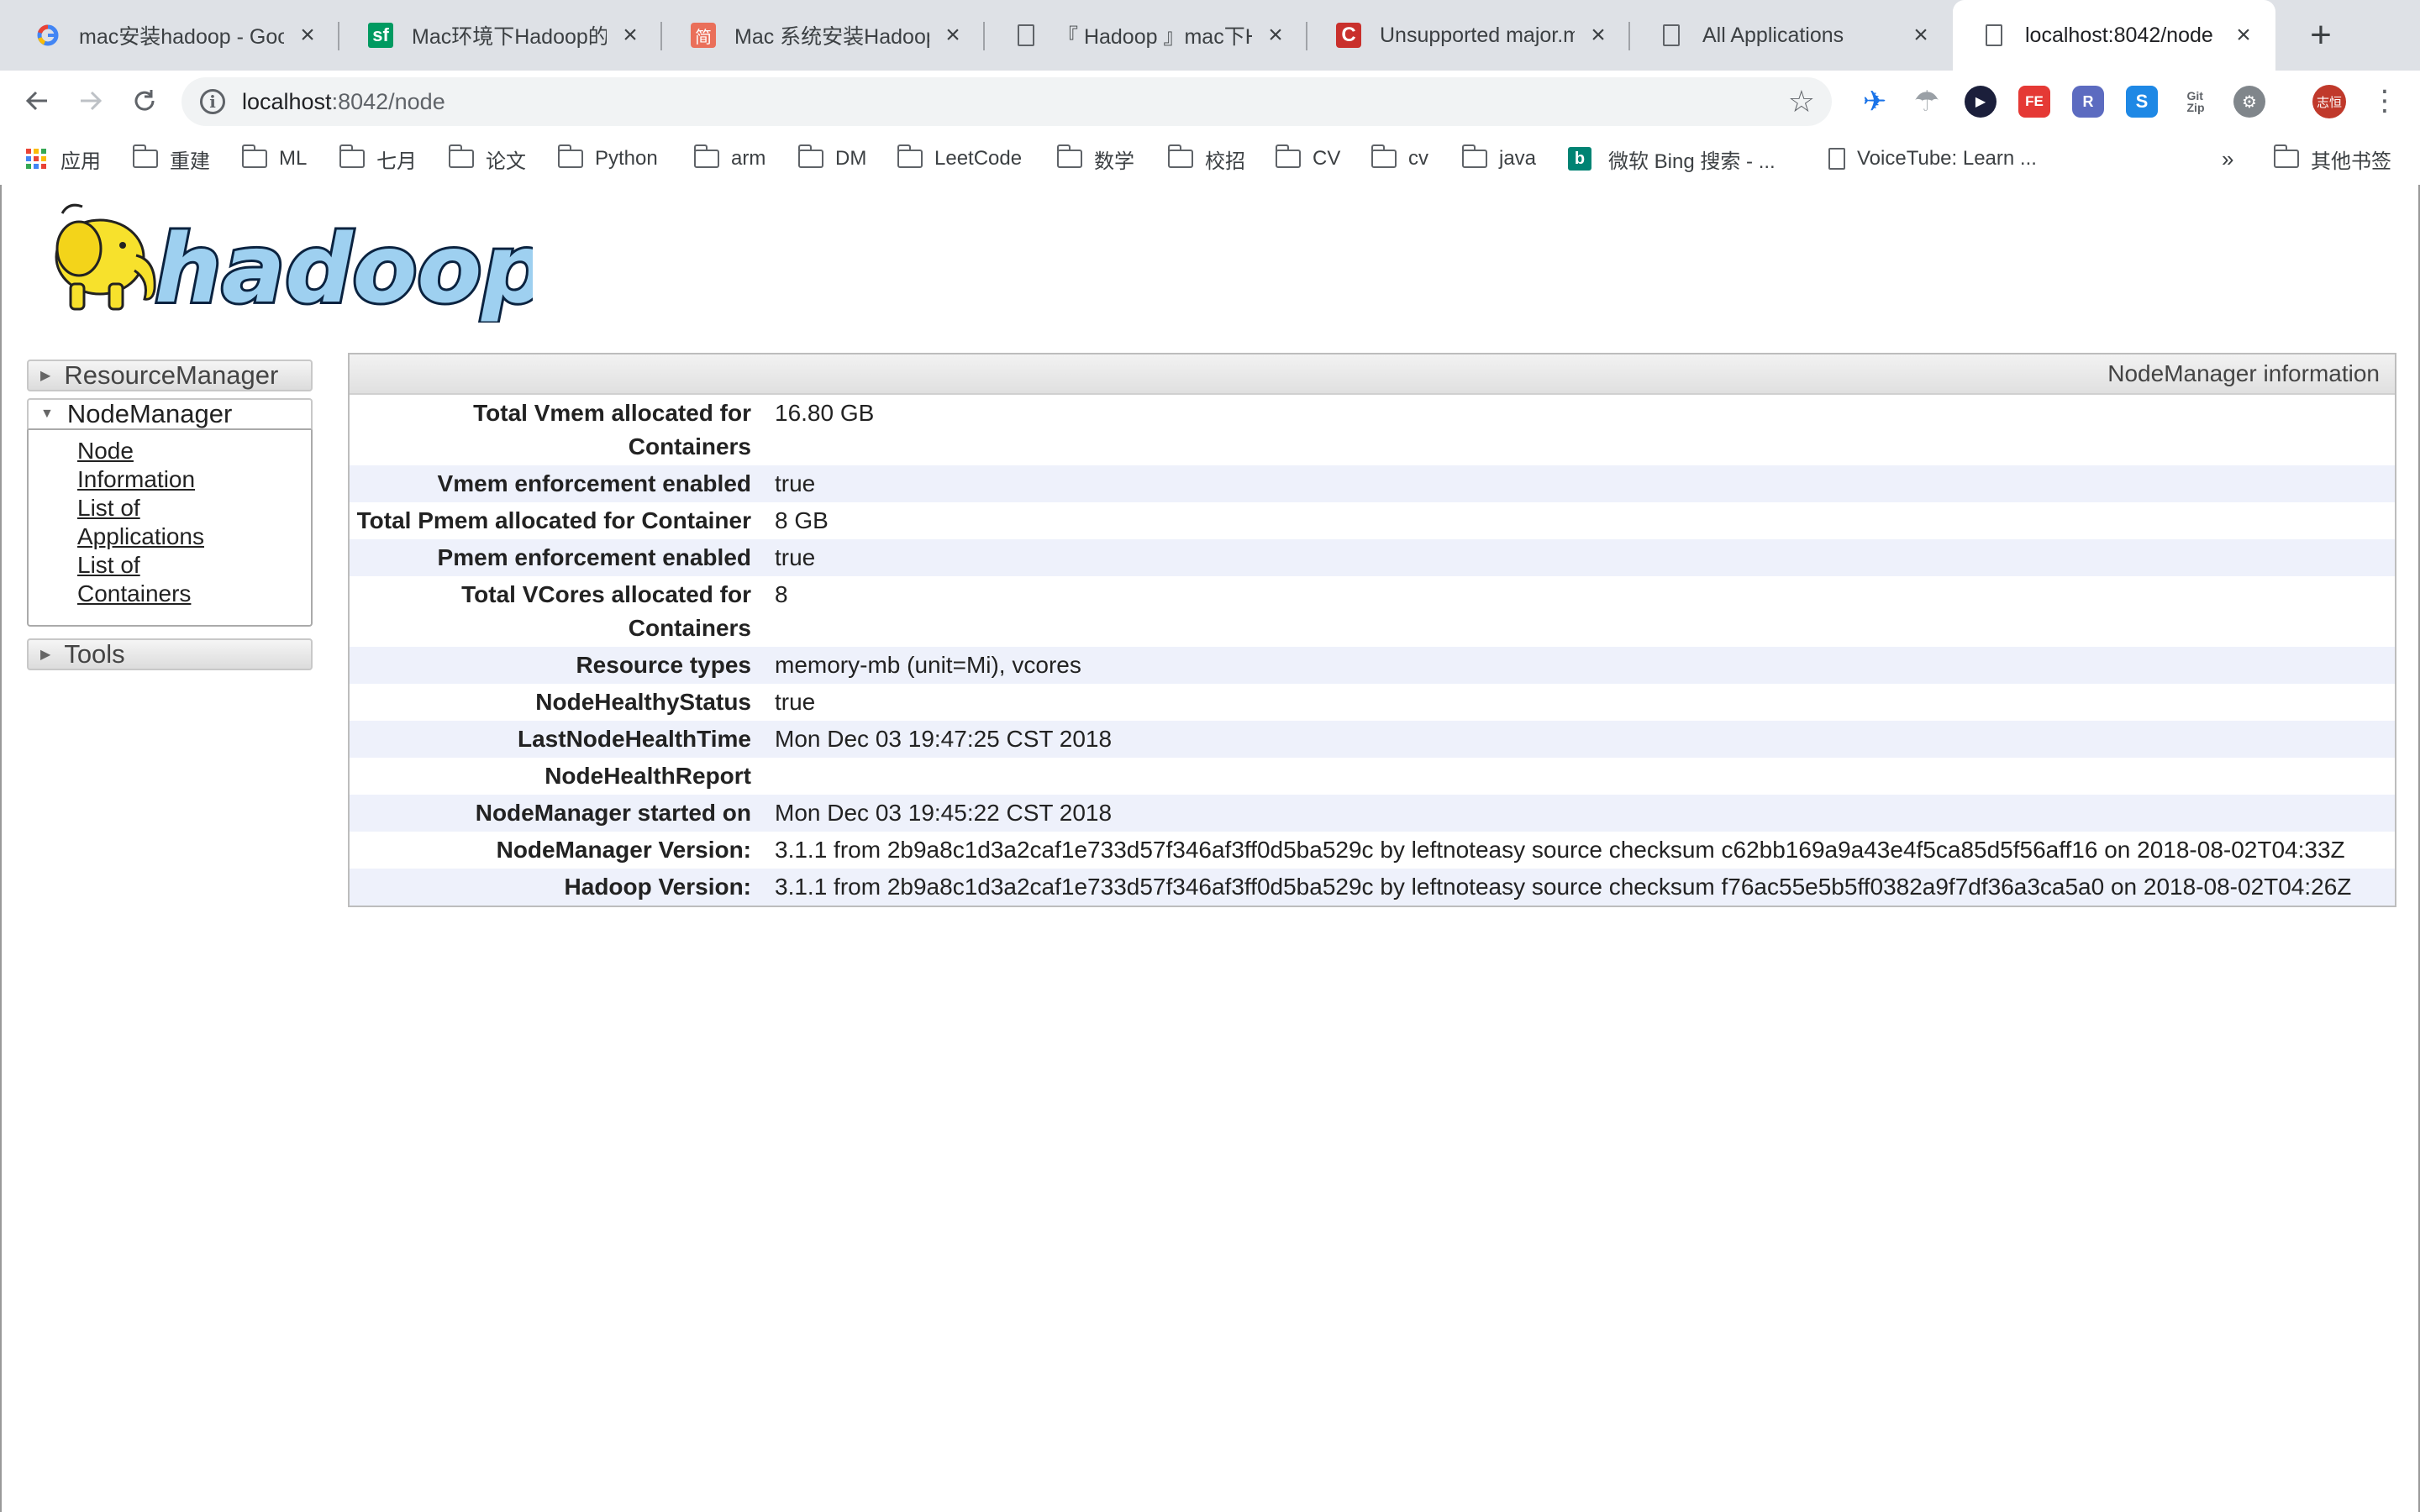  What do you see at coordinates (510, 37) in the screenshot?
I see `tab-title: Mac环境下Hadoop的安` at bounding box center [510, 37].